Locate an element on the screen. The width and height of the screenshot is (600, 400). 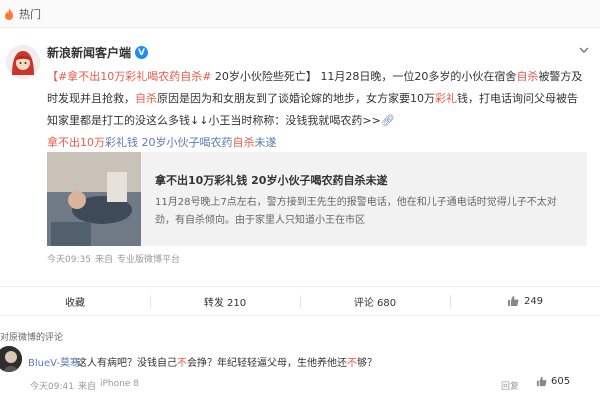
headline-text: 20岁小伙险些死亡】 is located at coordinates (264, 76).